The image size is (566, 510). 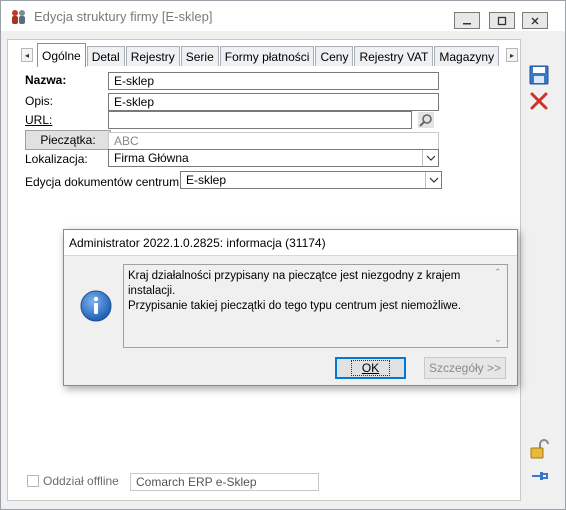 I want to click on tab-ogolne: Ogólne, so click(x=61, y=55).